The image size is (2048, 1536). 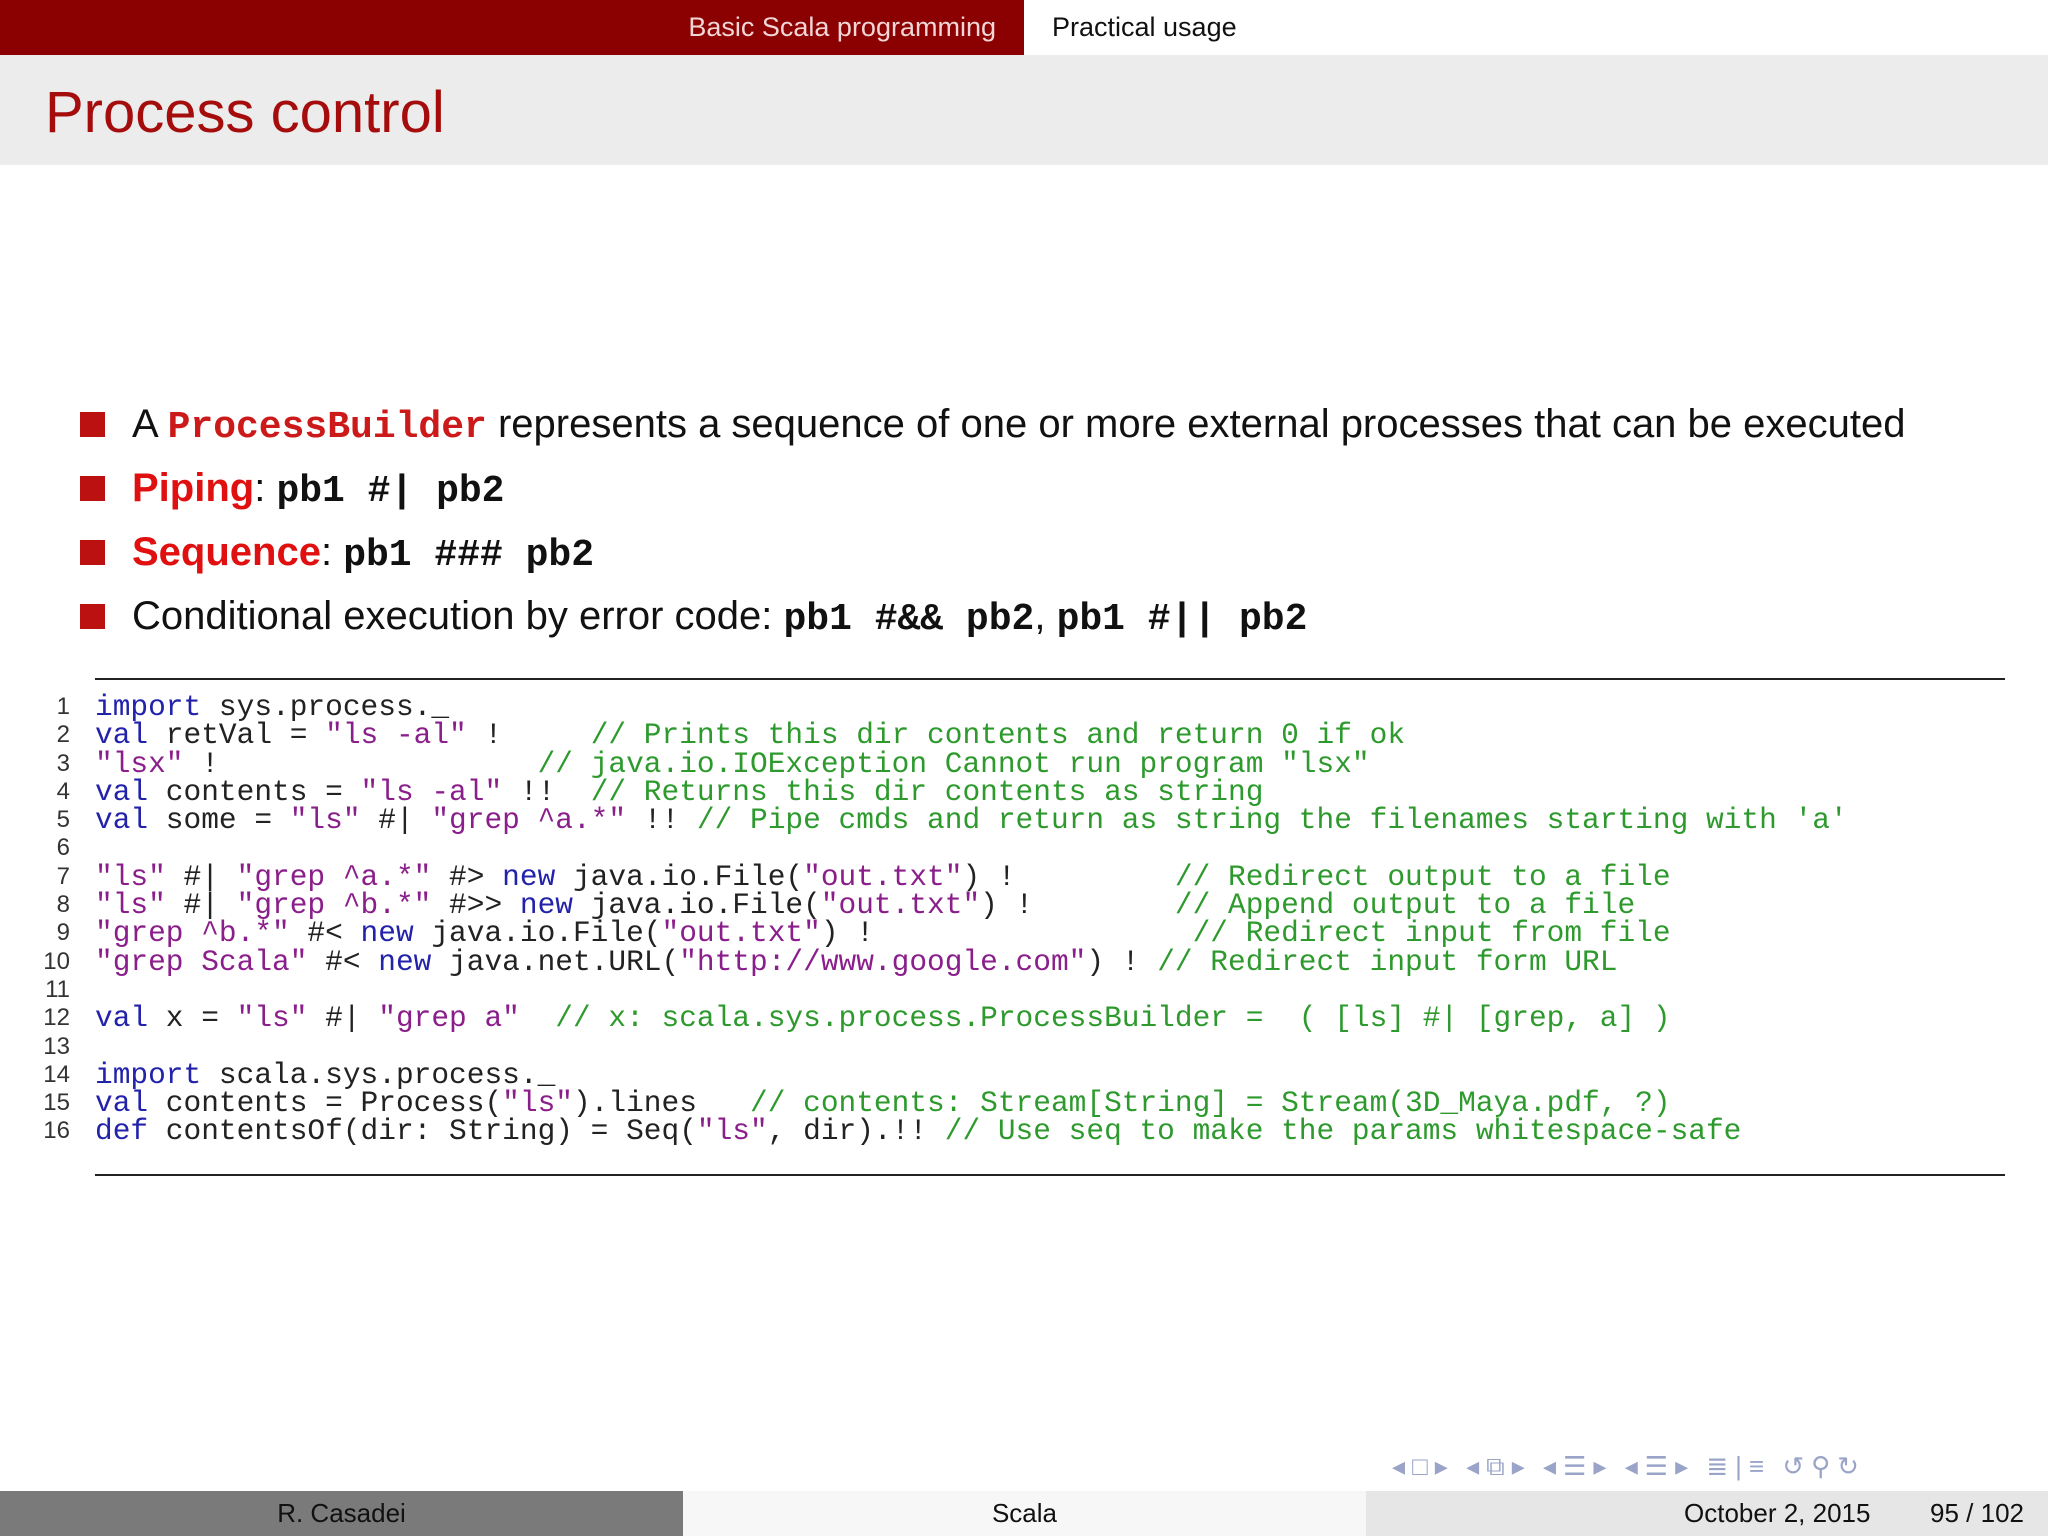 I want to click on section-prev-icon: ◂, so click(x=1551, y=1466).